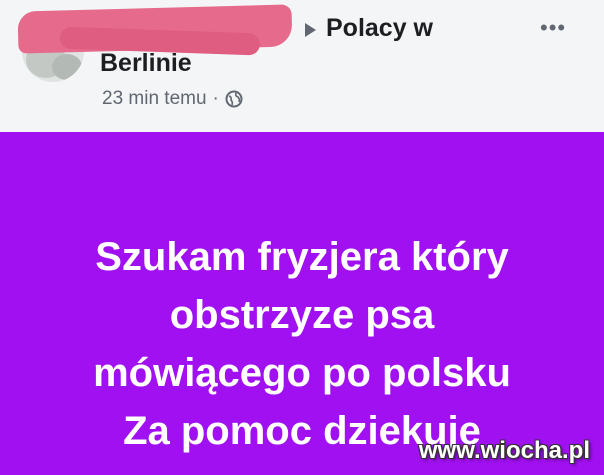  I want to click on globe-icon, so click(234, 99).